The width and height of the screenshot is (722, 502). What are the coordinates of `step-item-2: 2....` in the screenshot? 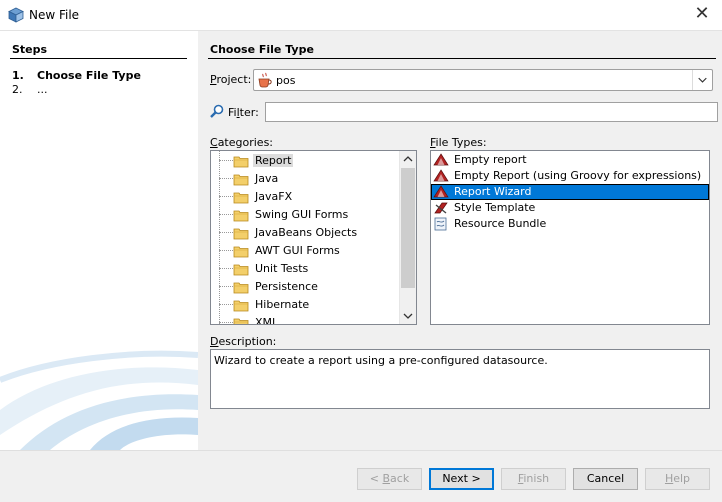 It's located at (30, 89).